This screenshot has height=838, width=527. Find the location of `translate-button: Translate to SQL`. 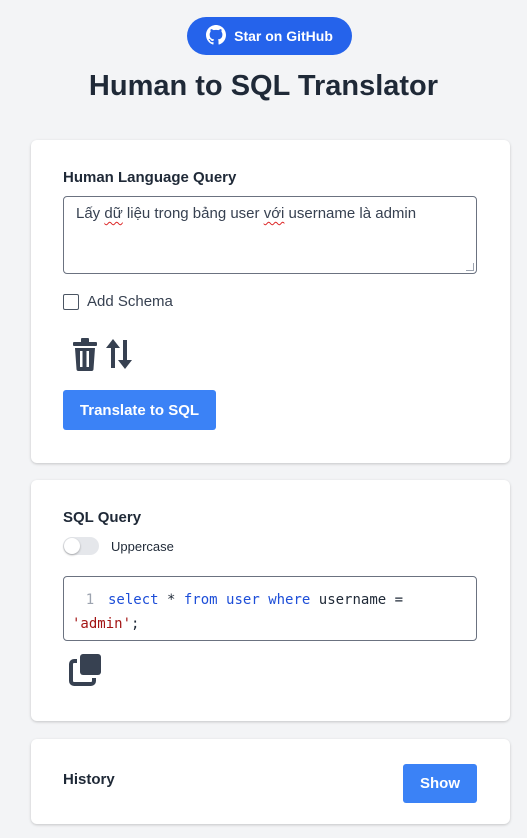

translate-button: Translate to SQL is located at coordinates (139, 410).